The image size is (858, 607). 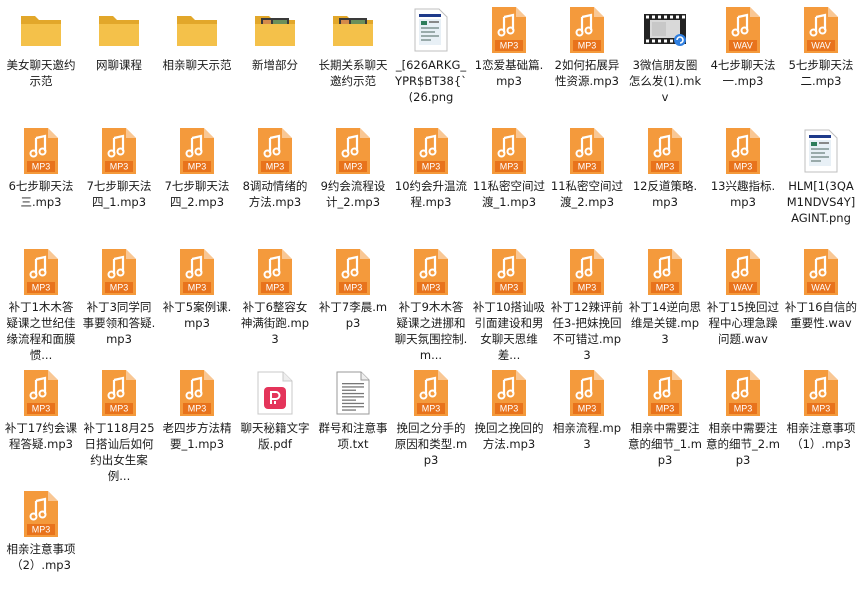 What do you see at coordinates (587, 436) in the screenshot?
I see `file-name: 相亲流程.mp3` at bounding box center [587, 436].